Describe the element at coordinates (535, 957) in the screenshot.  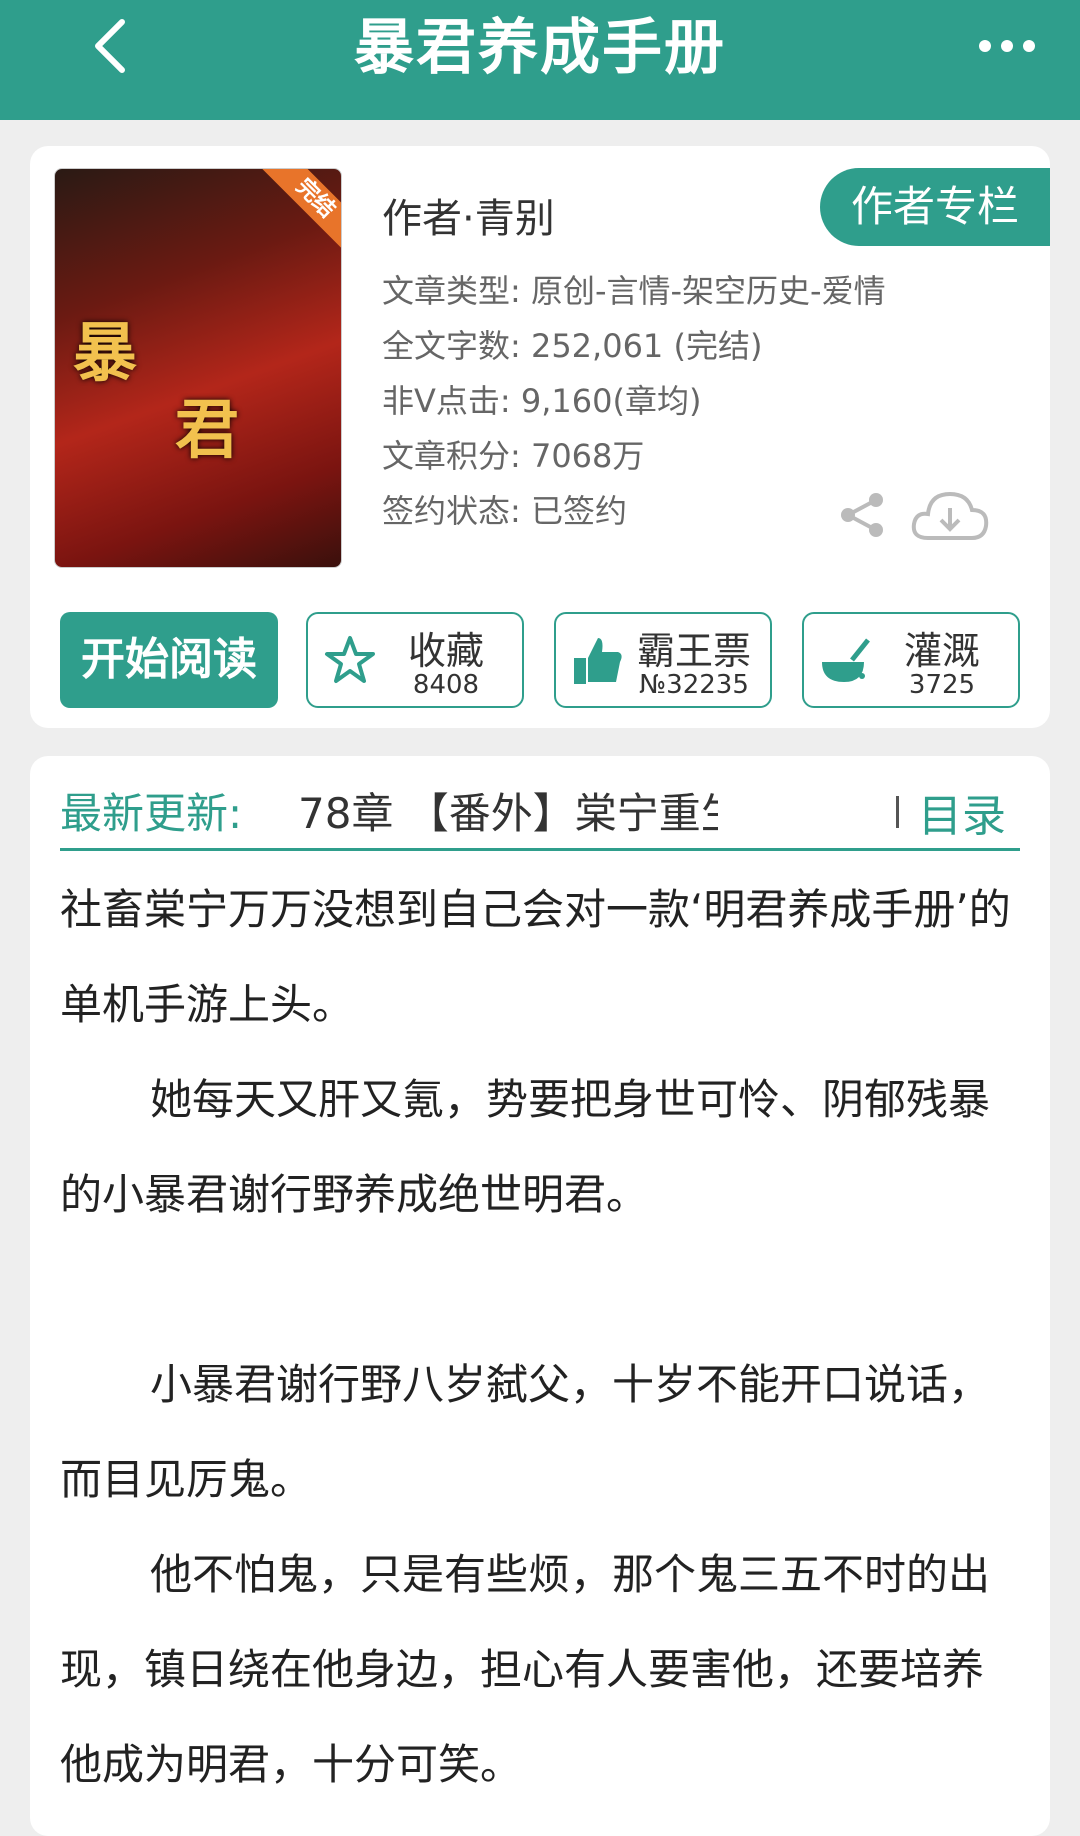
I see `synopsis-paragraph: 社畜棠宁万万没想到自己会对一款‘明君养成手册’的单机手游上头。` at that location.